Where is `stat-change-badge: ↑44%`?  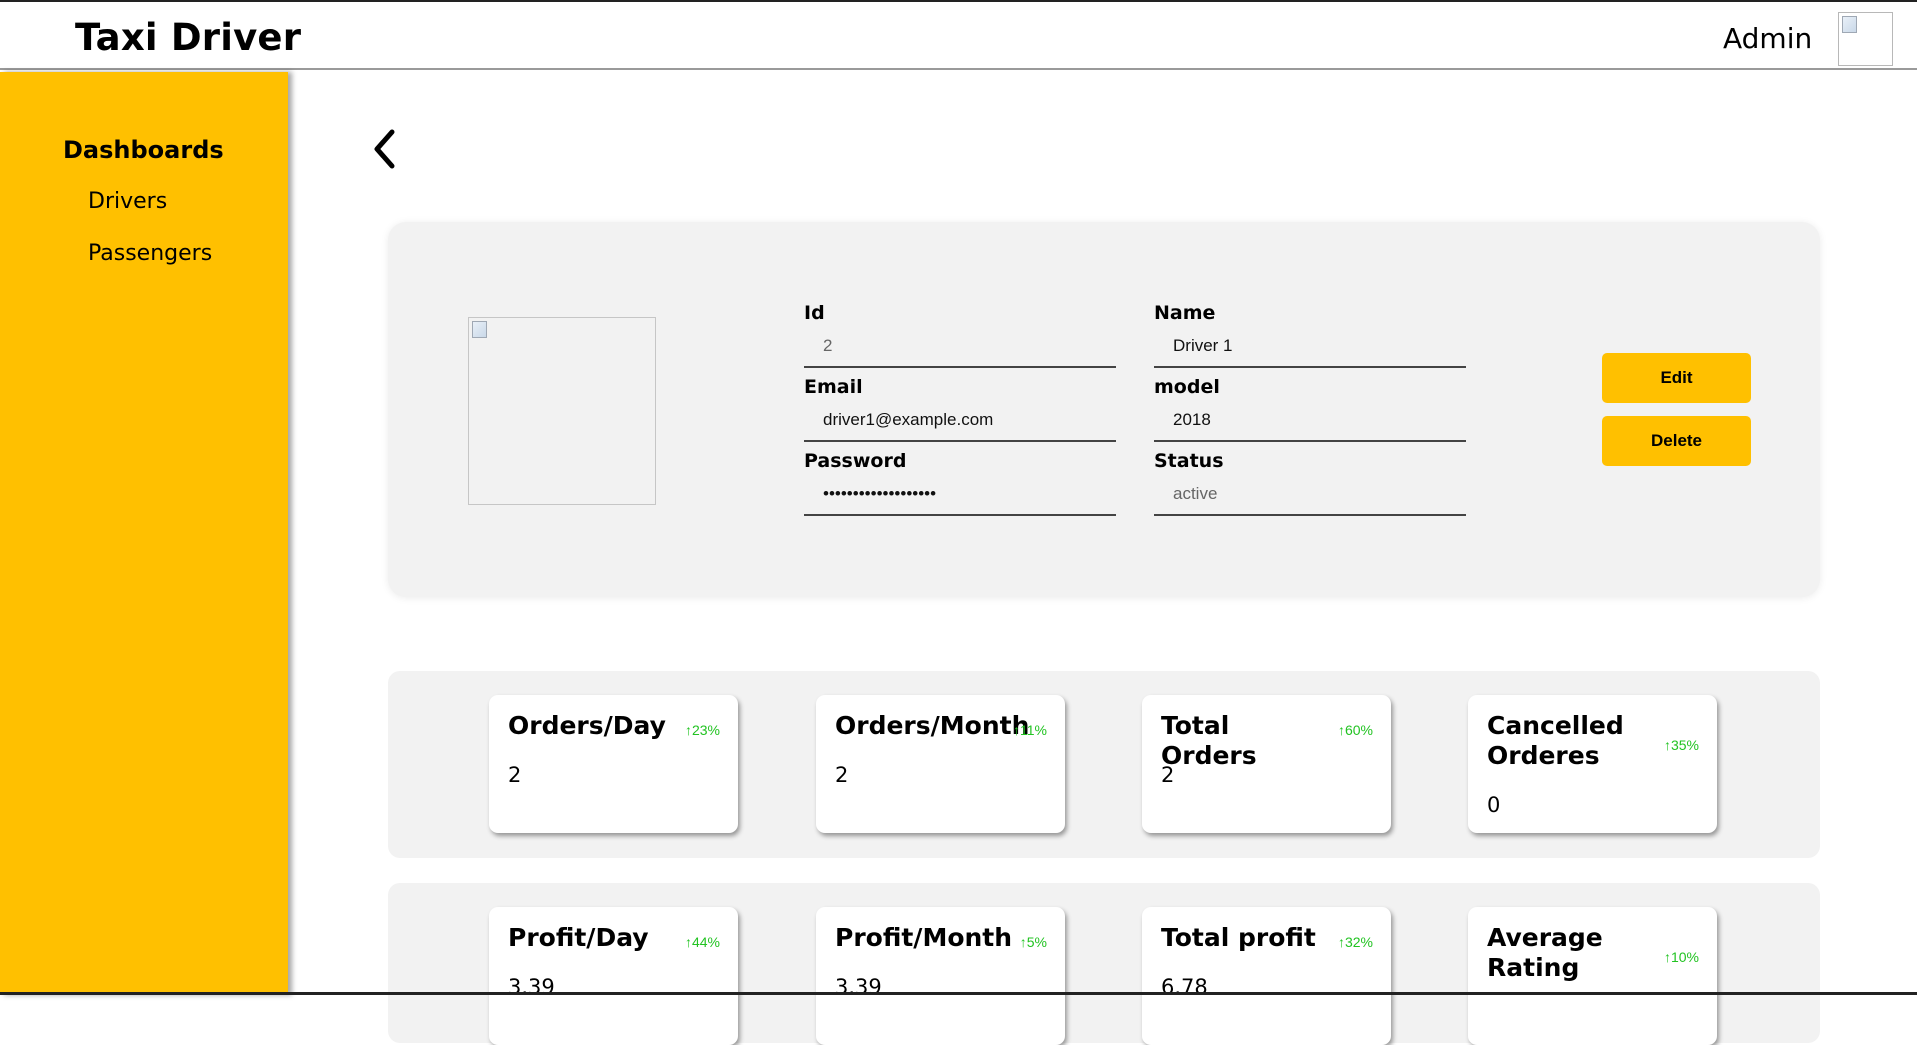
stat-change-badge: ↑44% is located at coordinates (702, 942).